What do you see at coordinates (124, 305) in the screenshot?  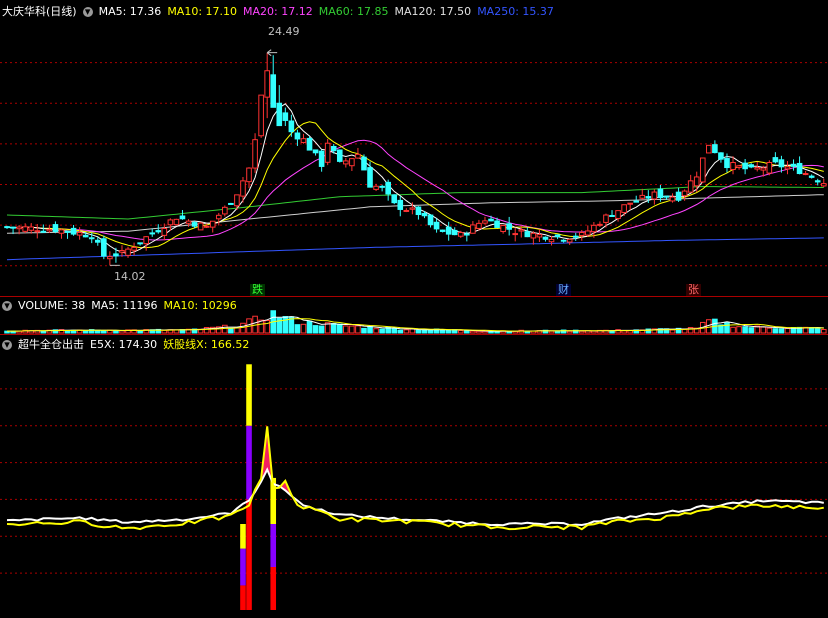 I see `volume-ma5-label: MA5: 11196` at bounding box center [124, 305].